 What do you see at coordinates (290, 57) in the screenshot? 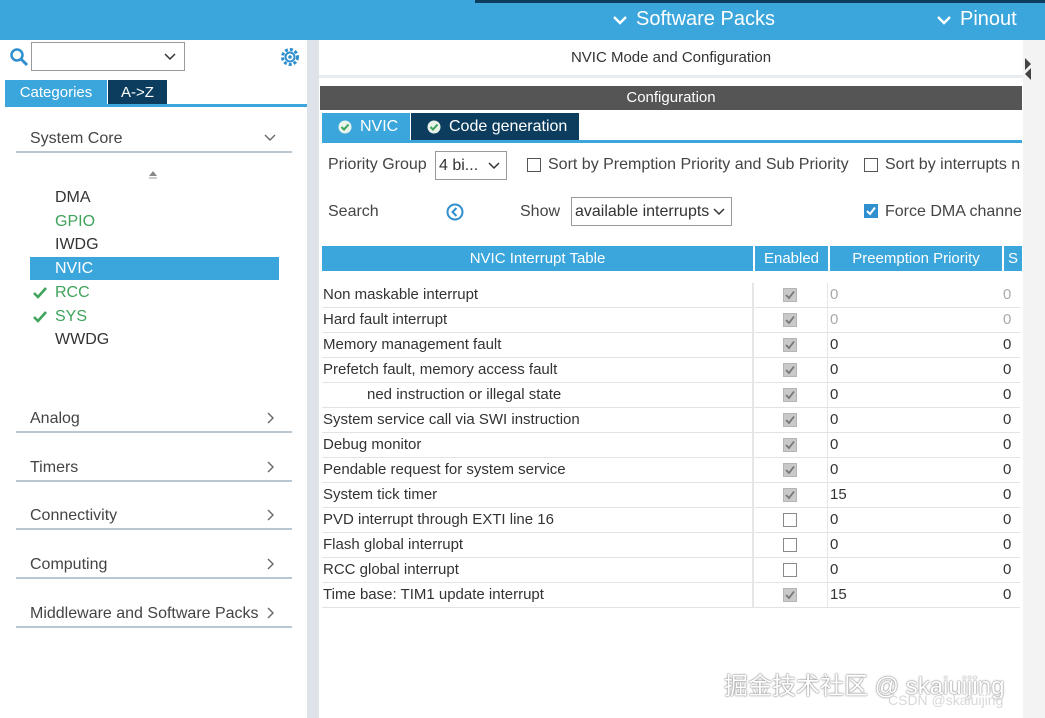
I see `gear-icon` at bounding box center [290, 57].